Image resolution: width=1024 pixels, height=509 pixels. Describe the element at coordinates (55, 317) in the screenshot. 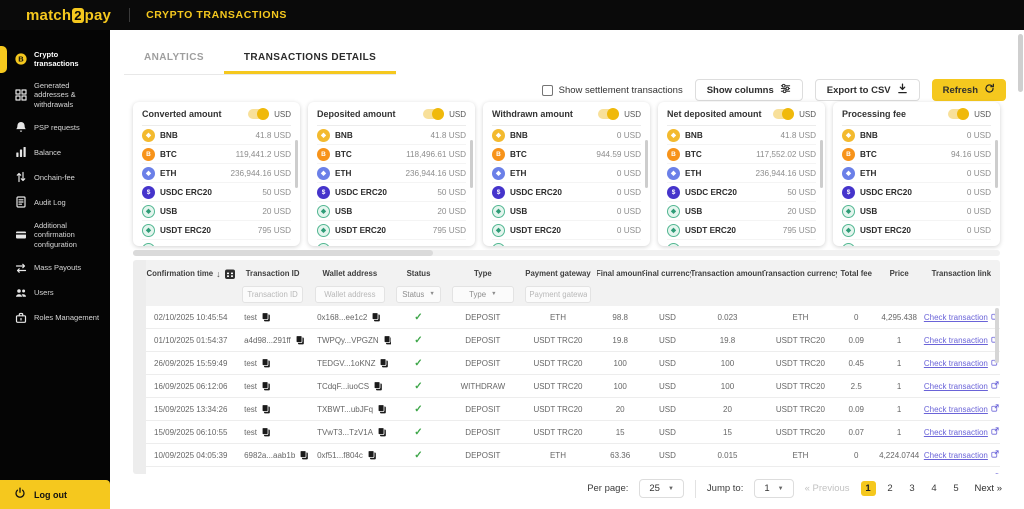

I see `sidebar-item-roles-management: Roles Management` at that location.